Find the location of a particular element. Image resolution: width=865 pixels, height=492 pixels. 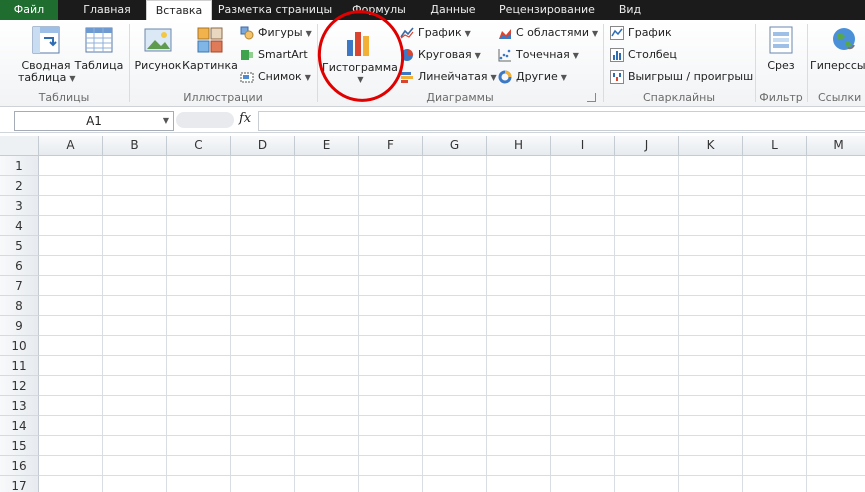

column-header: L is located at coordinates (775, 146).